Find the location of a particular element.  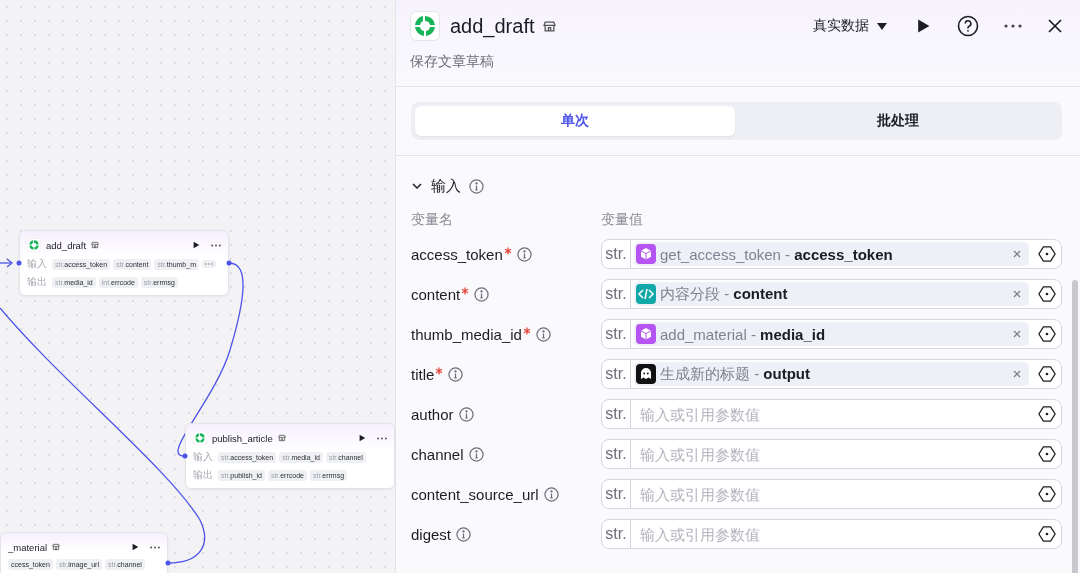

mode-tab: 单次 is located at coordinates (575, 121).